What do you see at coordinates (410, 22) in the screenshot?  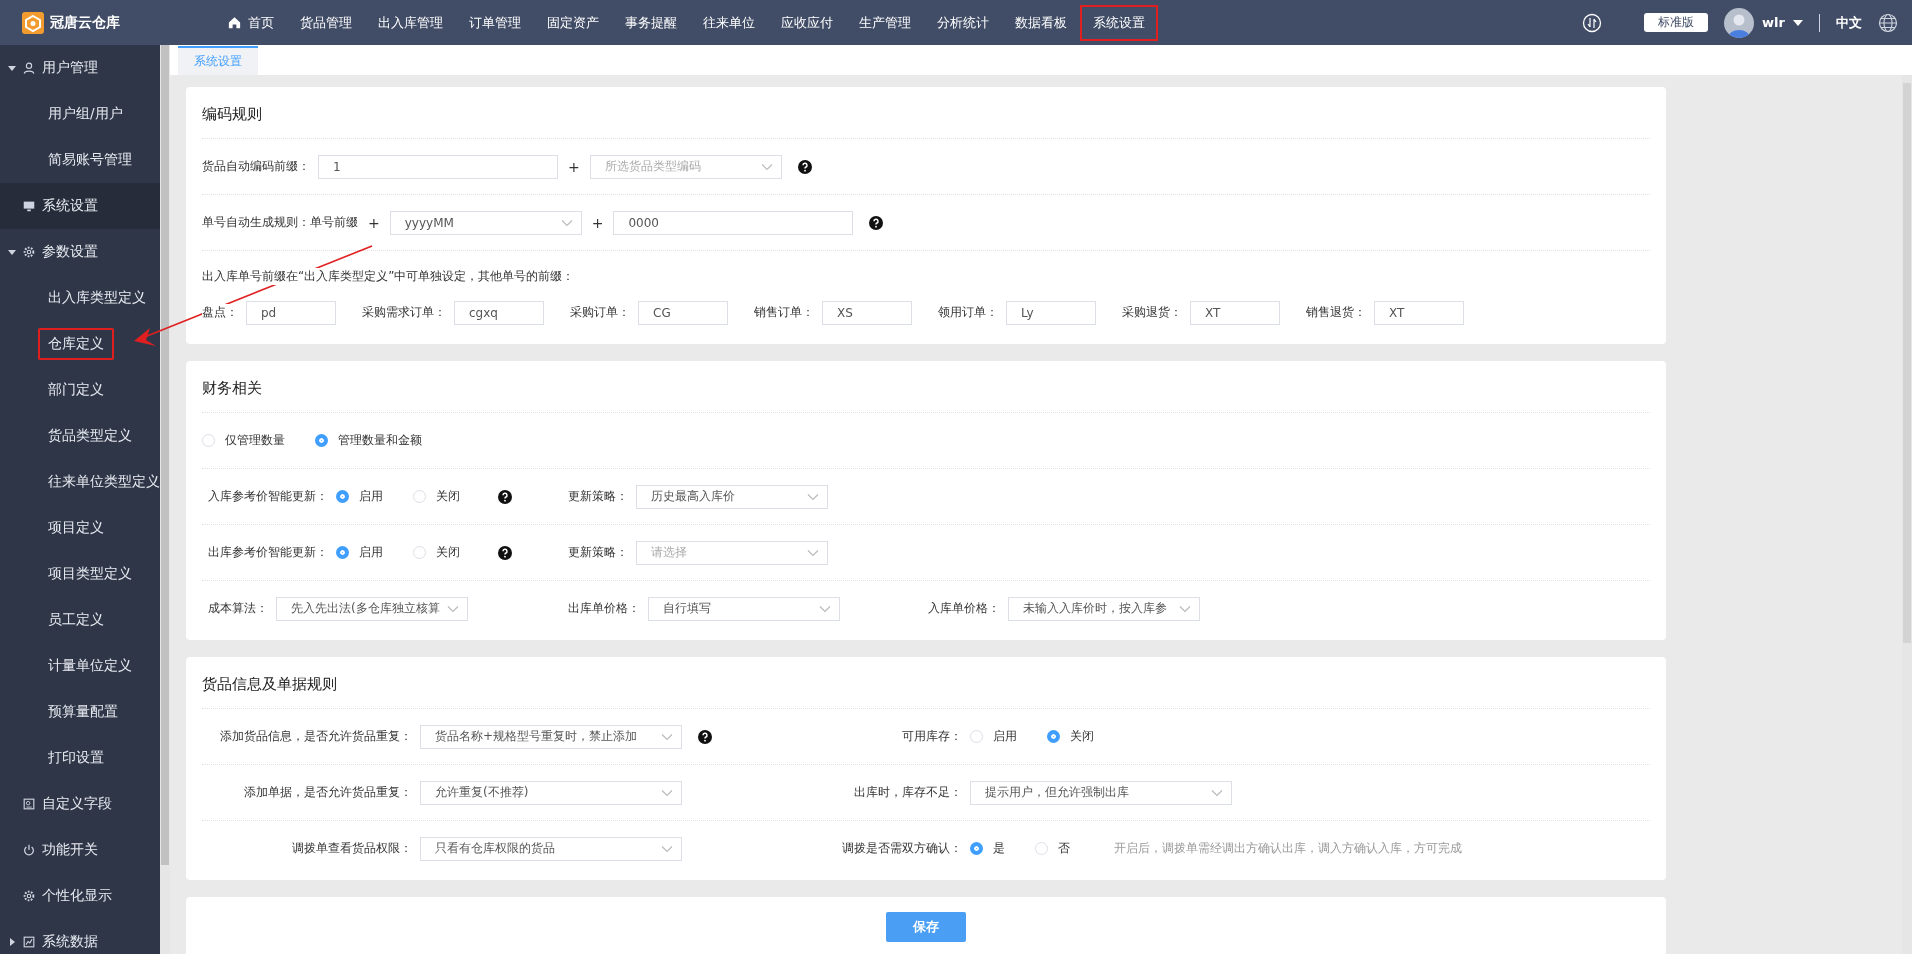 I see `nav-item: 出入库管理` at bounding box center [410, 22].